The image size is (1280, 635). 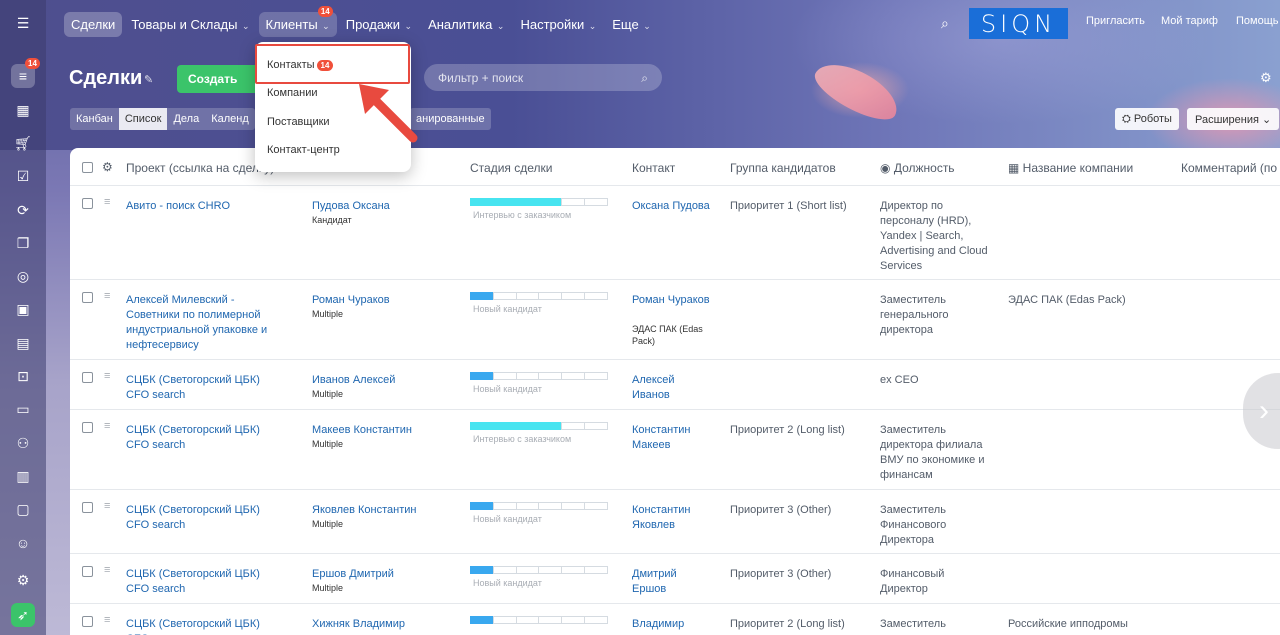 I want to click on extensions-button: Расширения ⌄, so click(x=1233, y=119).